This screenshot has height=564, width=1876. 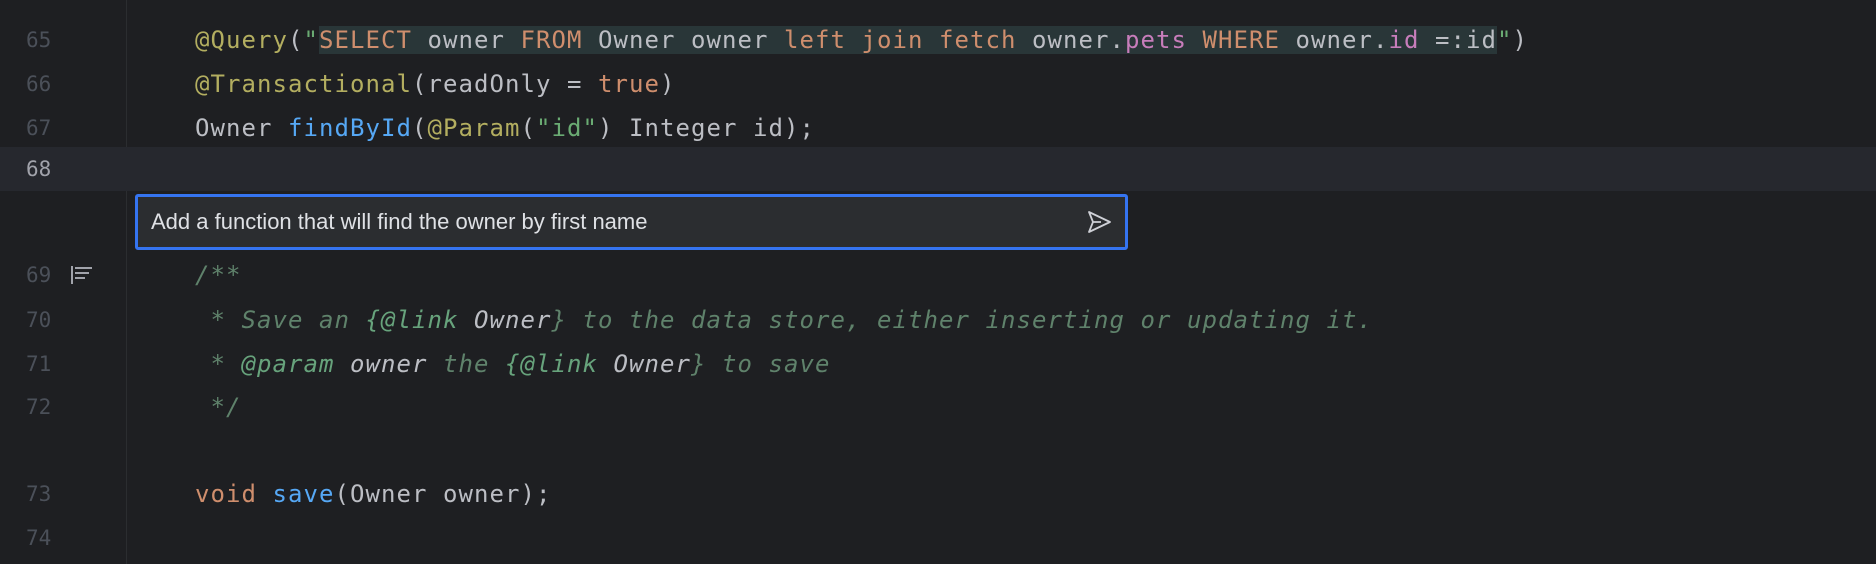 What do you see at coordinates (443, 494) in the screenshot?
I see `code-token: (Owner owner);` at bounding box center [443, 494].